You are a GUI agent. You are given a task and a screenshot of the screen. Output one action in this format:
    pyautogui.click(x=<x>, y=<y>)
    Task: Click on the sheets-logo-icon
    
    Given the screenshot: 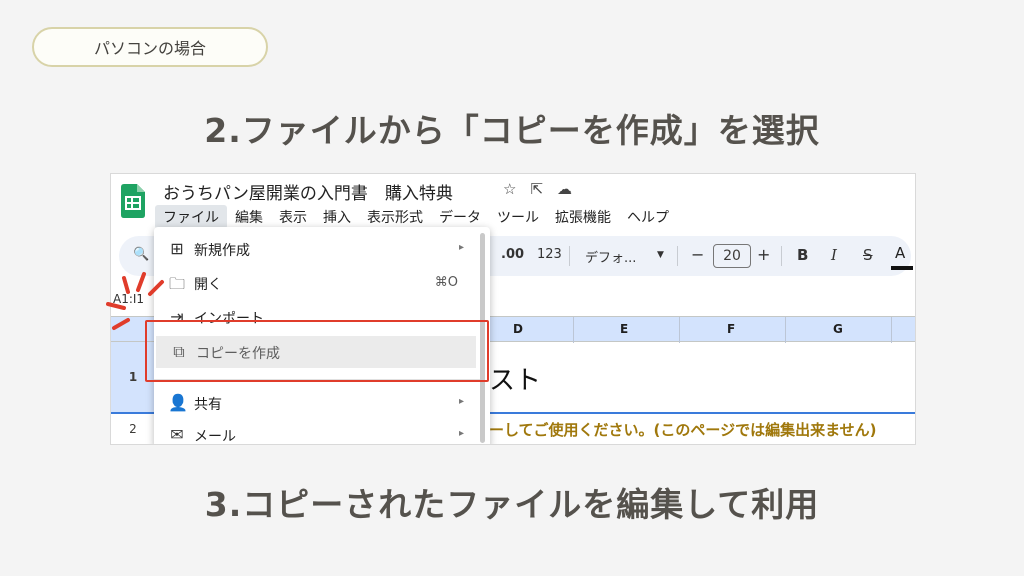 What is the action you would take?
    pyautogui.click(x=133, y=201)
    